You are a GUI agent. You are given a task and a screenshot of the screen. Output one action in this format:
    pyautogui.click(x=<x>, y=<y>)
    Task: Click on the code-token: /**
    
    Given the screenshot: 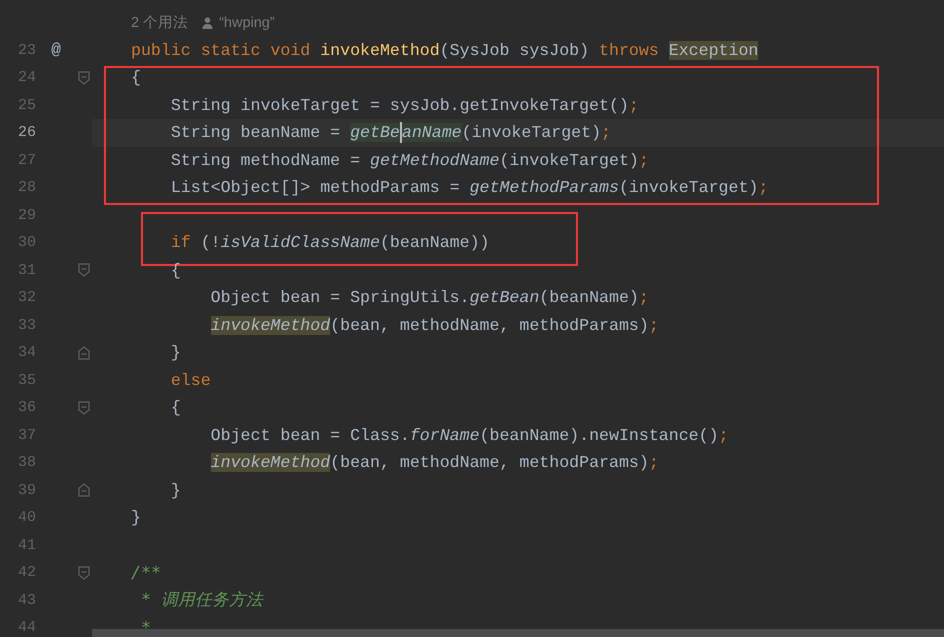 What is the action you would take?
    pyautogui.click(x=146, y=572)
    